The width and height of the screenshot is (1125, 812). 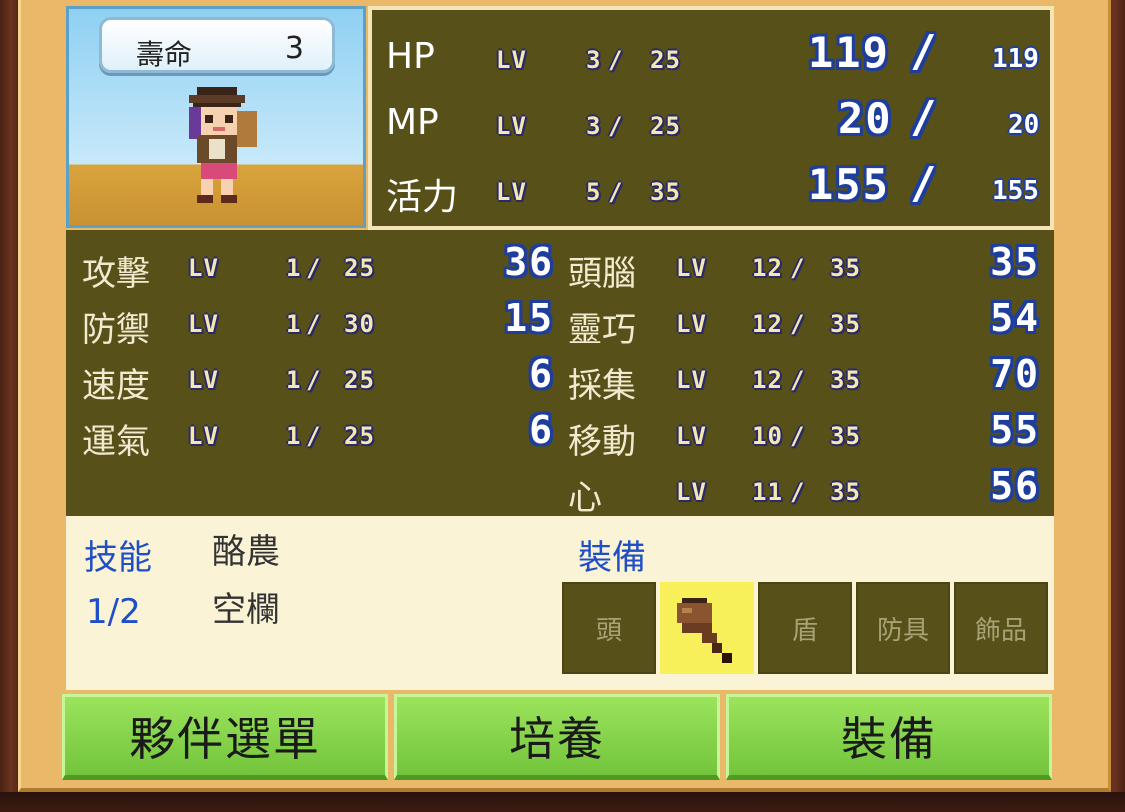 I want to click on wood-floor, so click(x=562, y=802).